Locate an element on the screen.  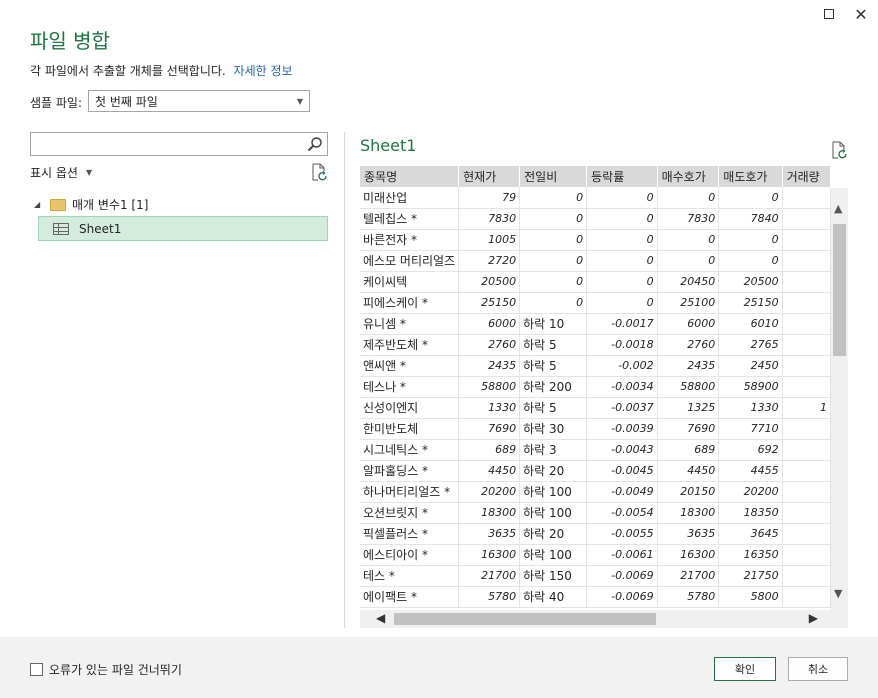
table-cell: 2450 is located at coordinates (750, 366).